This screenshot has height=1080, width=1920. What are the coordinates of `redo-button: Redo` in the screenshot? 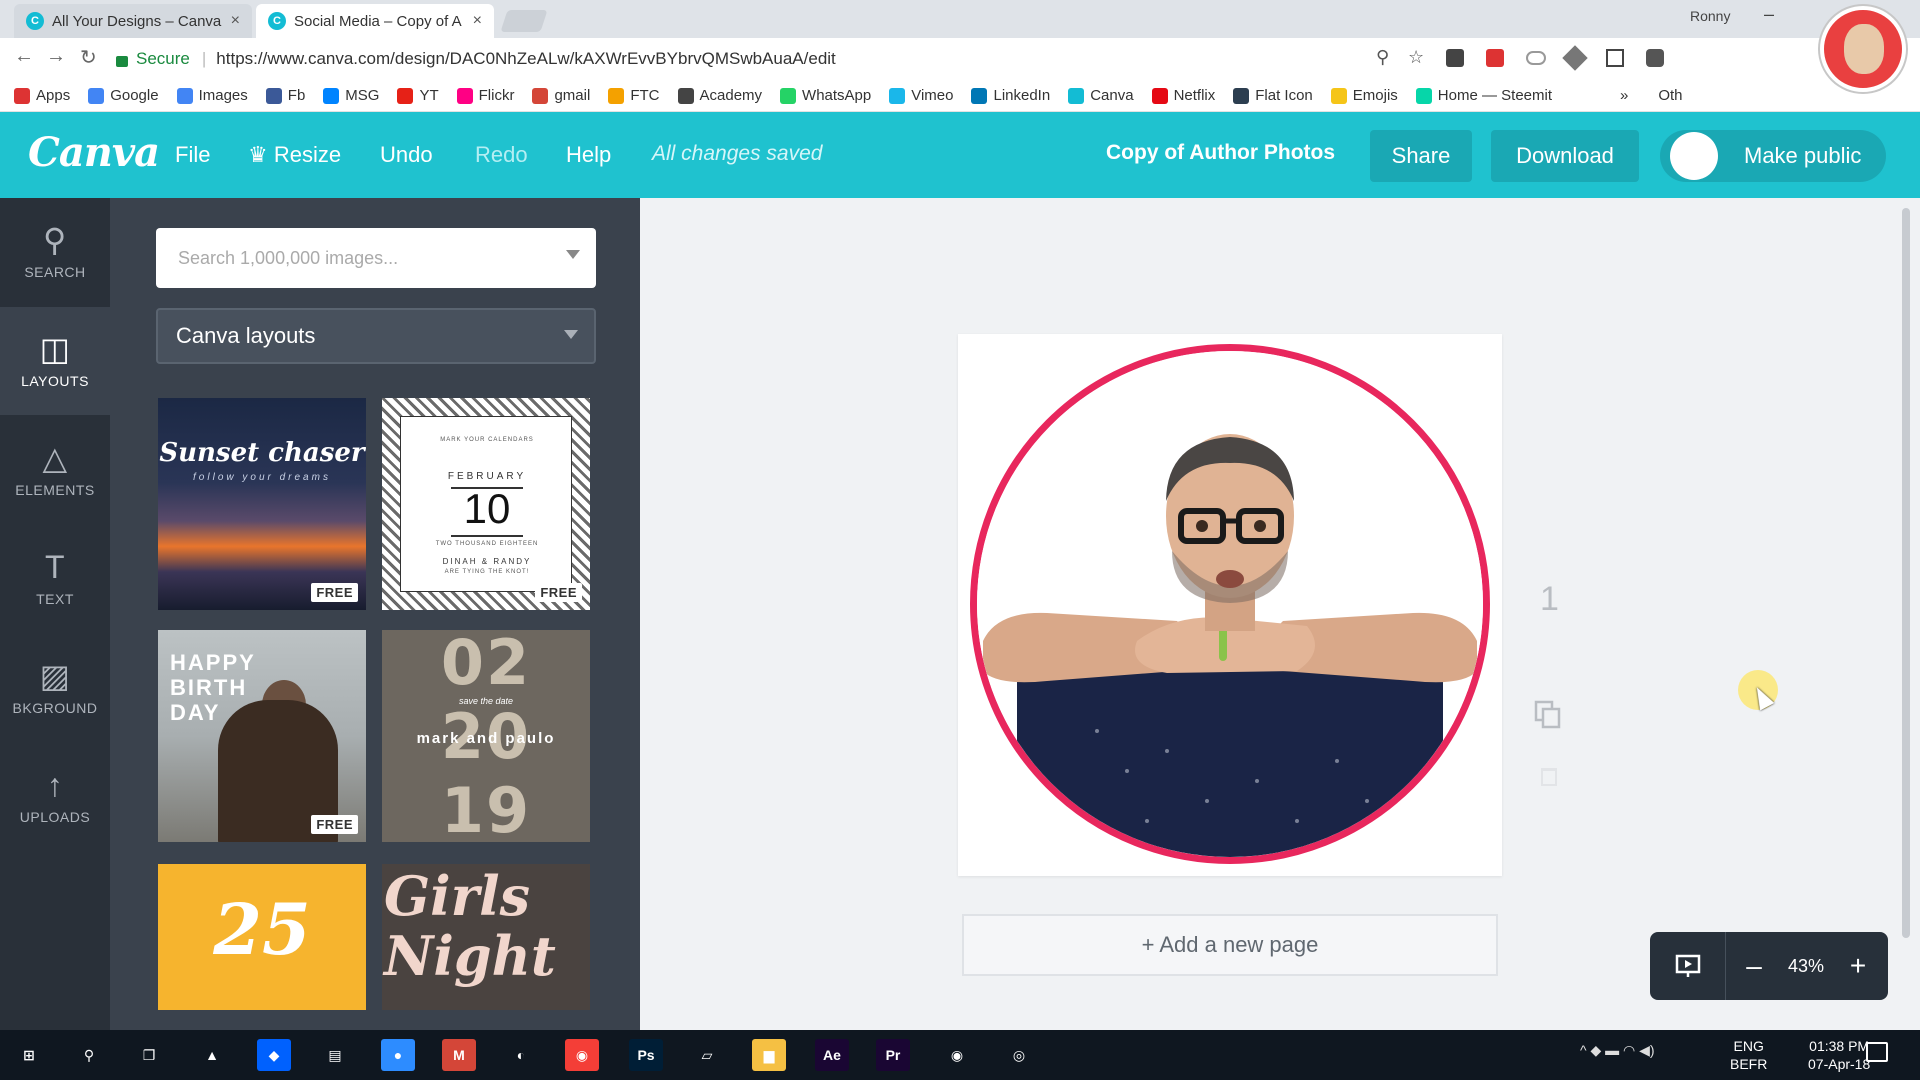 It's located at (501, 155).